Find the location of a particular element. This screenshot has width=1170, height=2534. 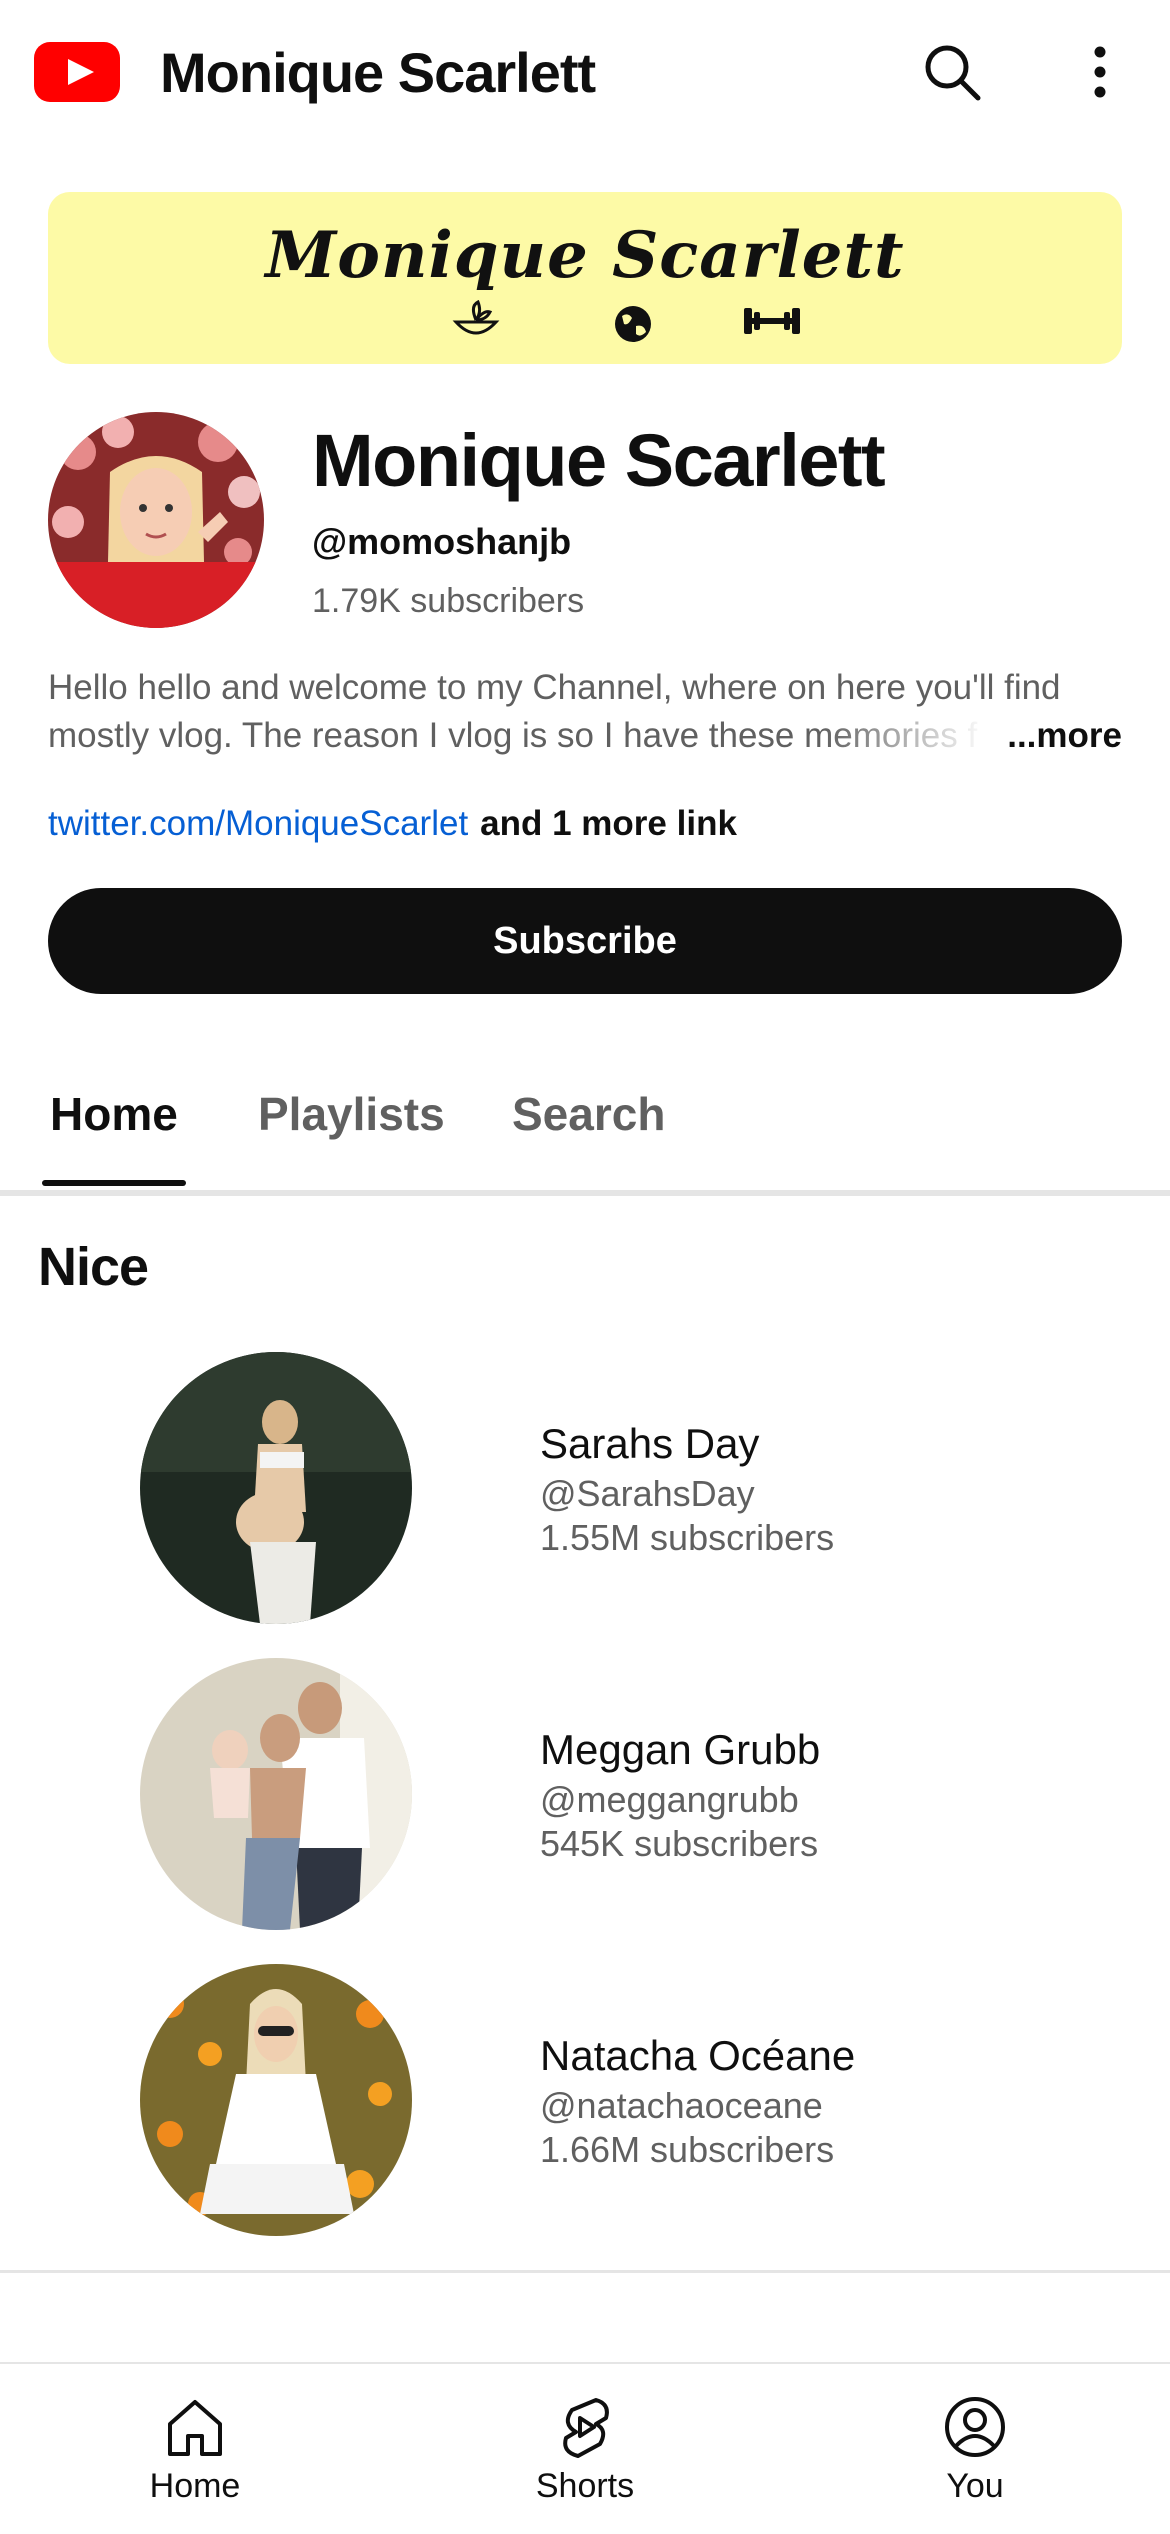

active-tab-indicator is located at coordinates (114, 1183).